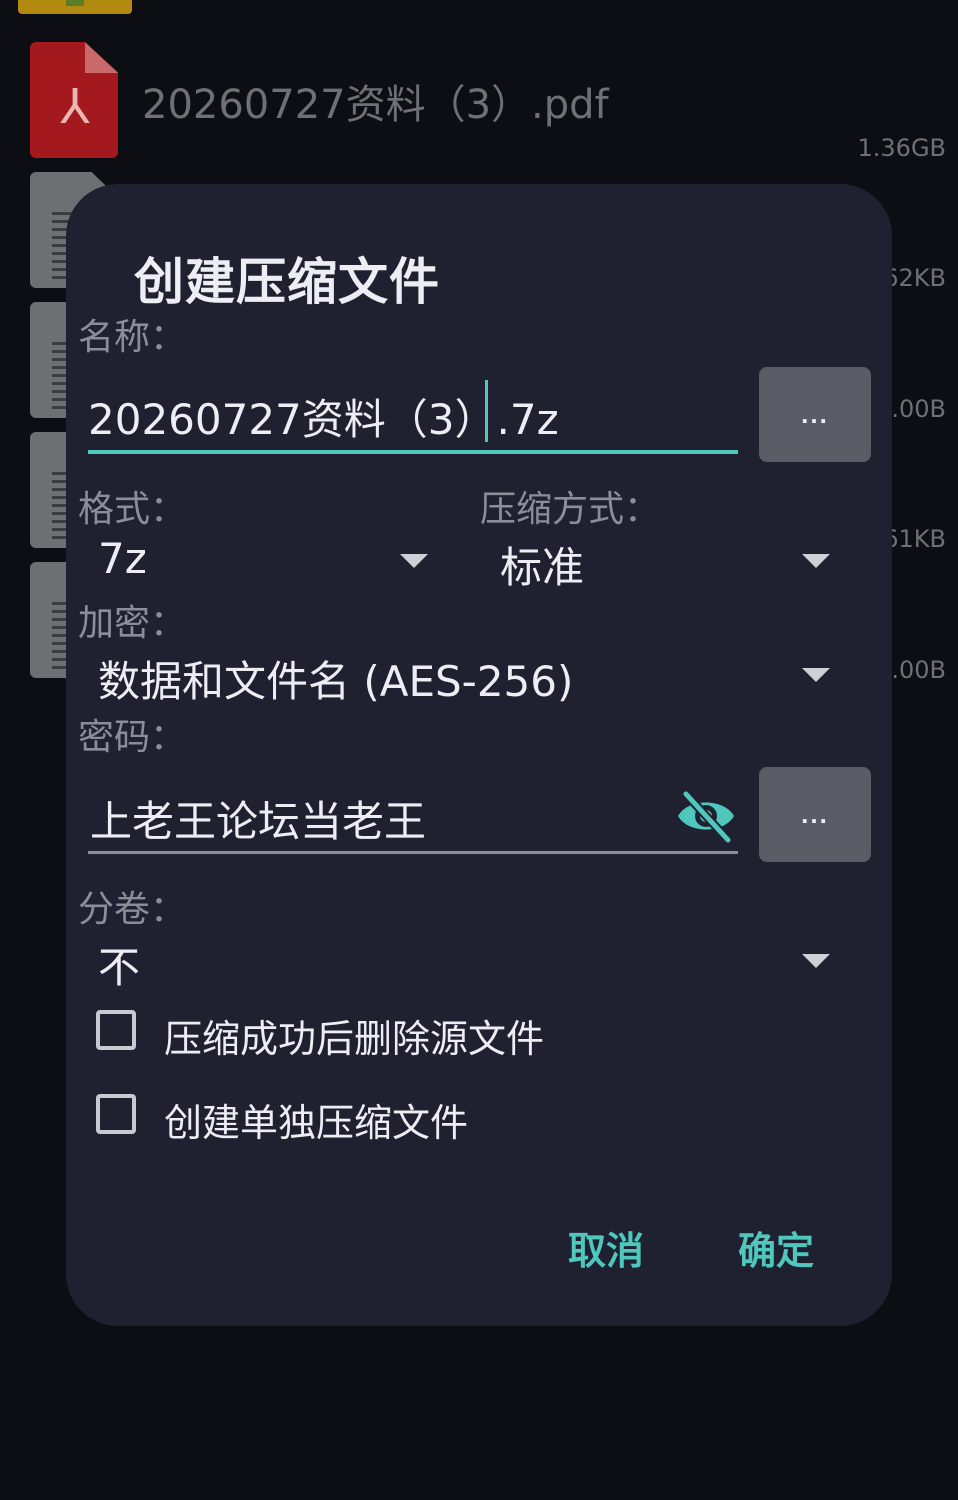  I want to click on method-label: 压缩方式：, so click(570, 509).